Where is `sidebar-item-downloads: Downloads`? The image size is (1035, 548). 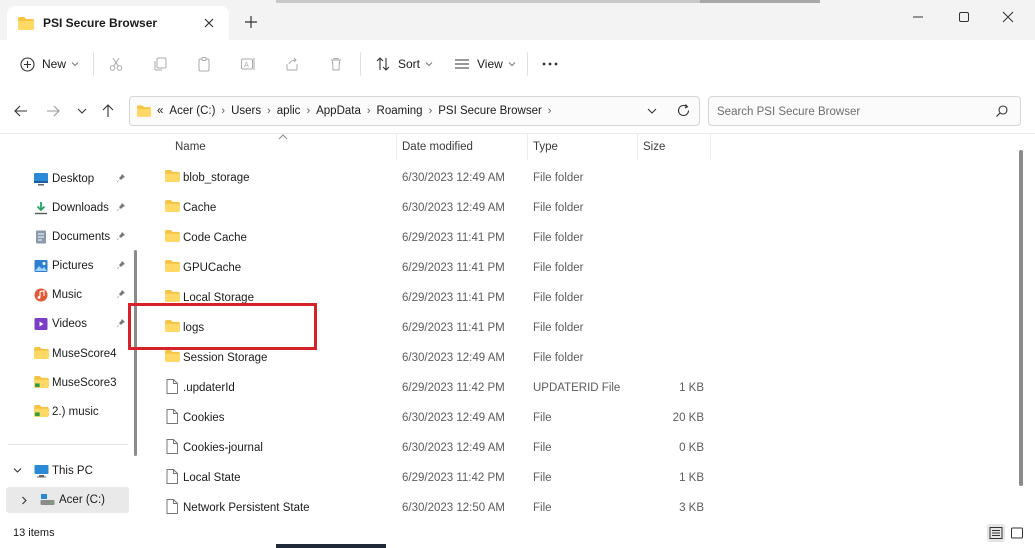
sidebar-item-downloads: Downloads is located at coordinates (65, 208).